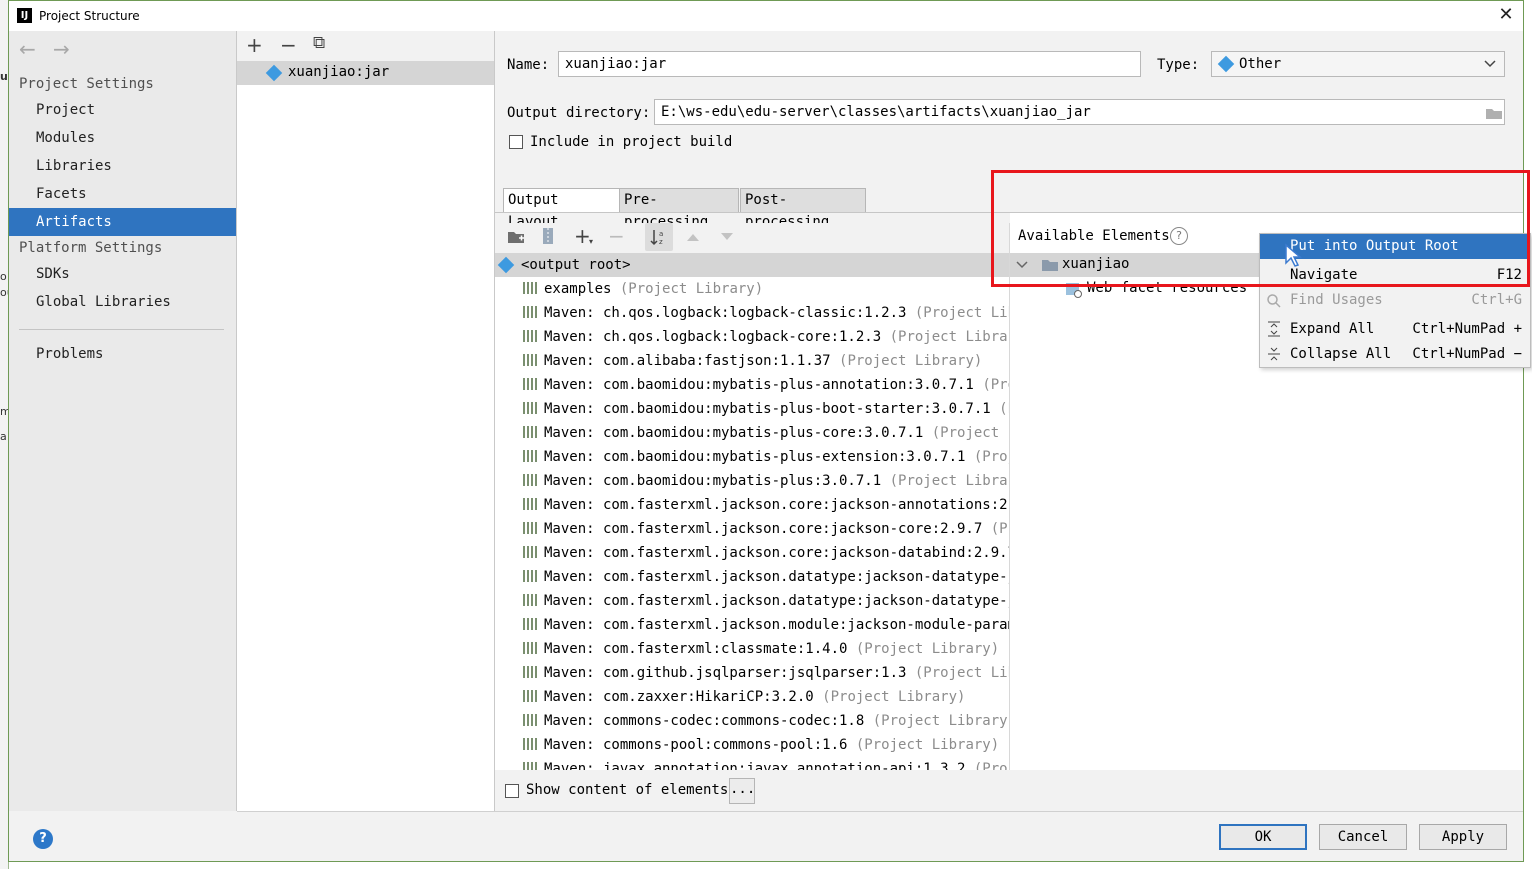 This screenshot has width=1532, height=869. What do you see at coordinates (727, 237) in the screenshot?
I see `move-down-icon` at bounding box center [727, 237].